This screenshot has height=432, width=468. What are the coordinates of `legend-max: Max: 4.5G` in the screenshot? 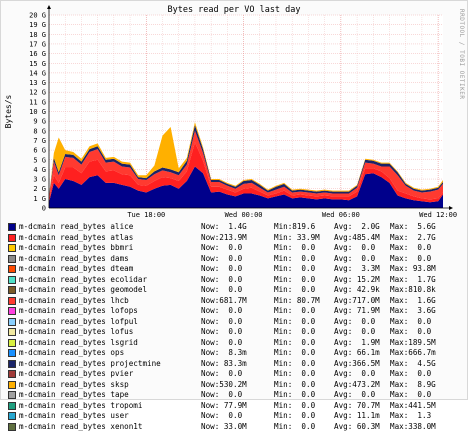 It's located at (413, 364).